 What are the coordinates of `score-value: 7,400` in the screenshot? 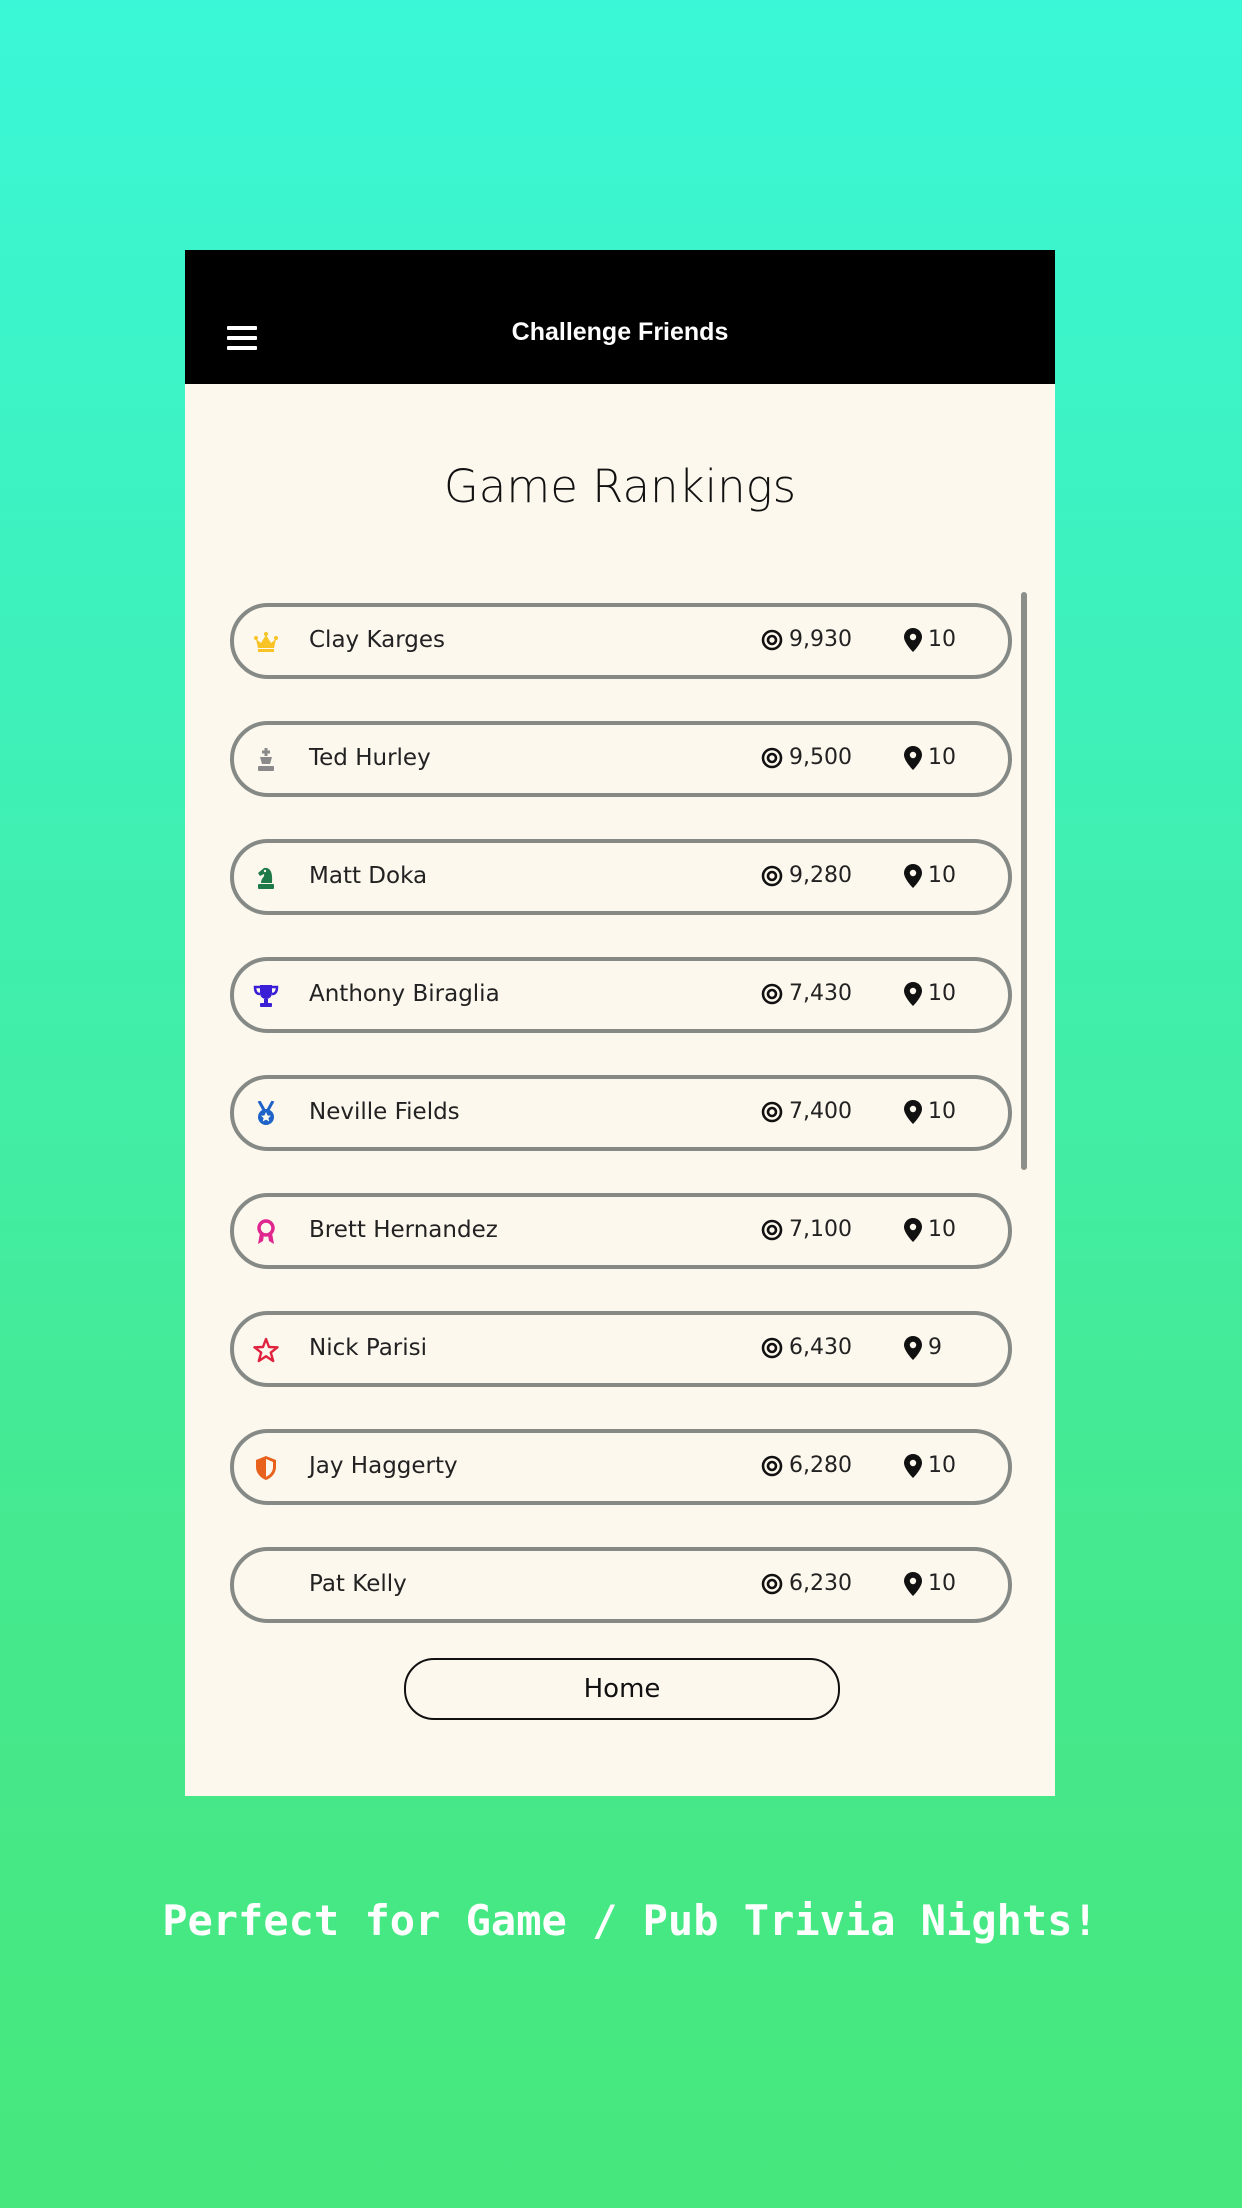 It's located at (820, 1111).